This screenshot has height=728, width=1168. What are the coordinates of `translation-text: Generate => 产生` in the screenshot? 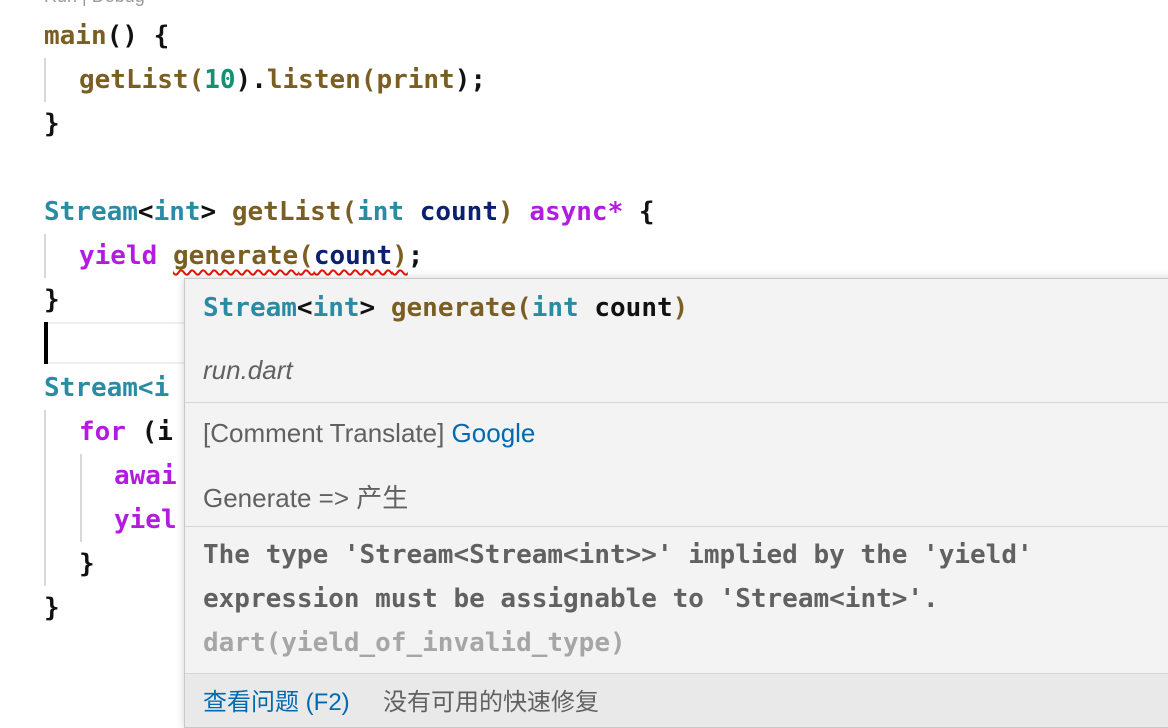 It's located at (306, 498).